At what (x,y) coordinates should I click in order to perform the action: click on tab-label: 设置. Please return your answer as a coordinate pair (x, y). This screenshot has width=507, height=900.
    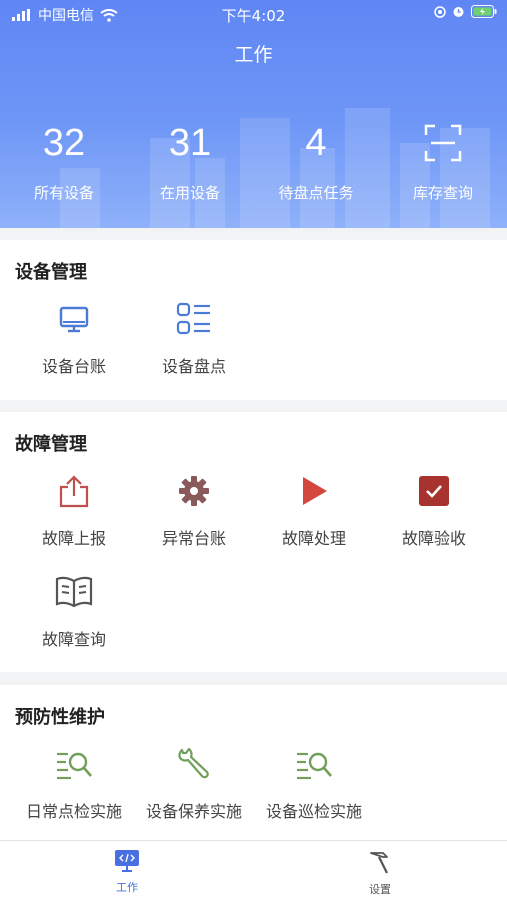
    Looking at the image, I should click on (380, 889).